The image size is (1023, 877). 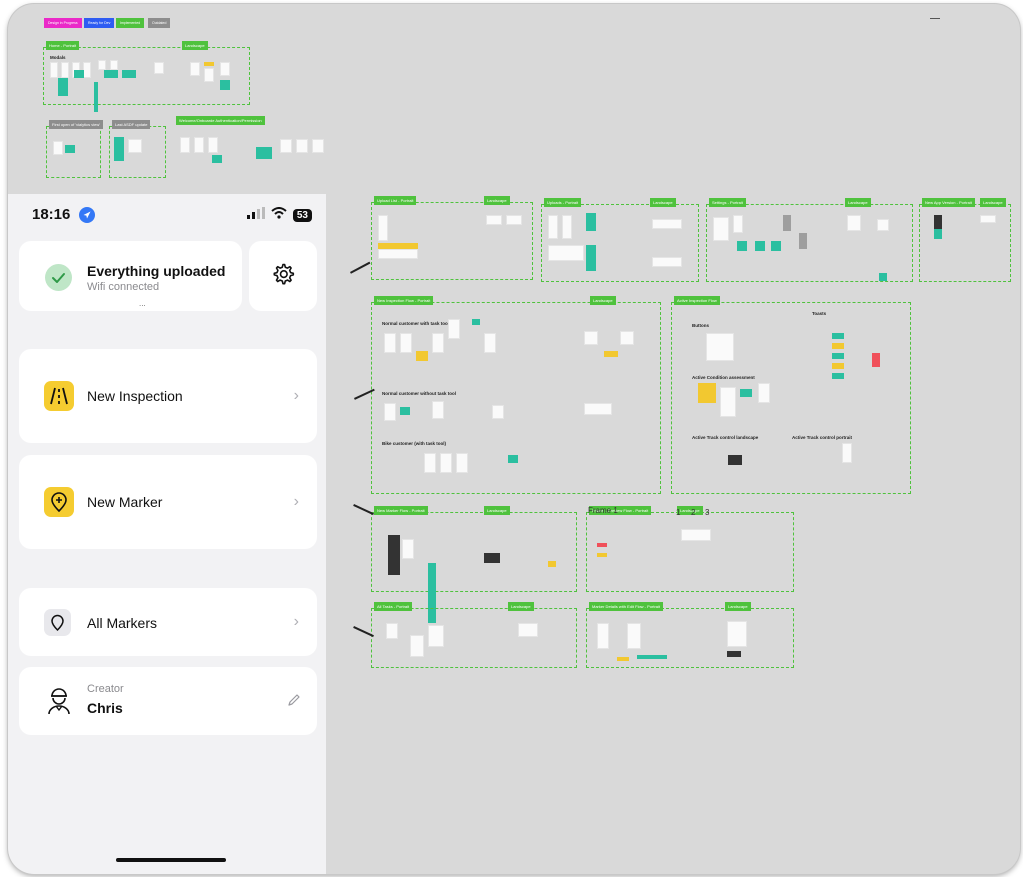 What do you see at coordinates (146, 76) in the screenshot?
I see `frame-home: Home - Portrait Landscape Modals` at bounding box center [146, 76].